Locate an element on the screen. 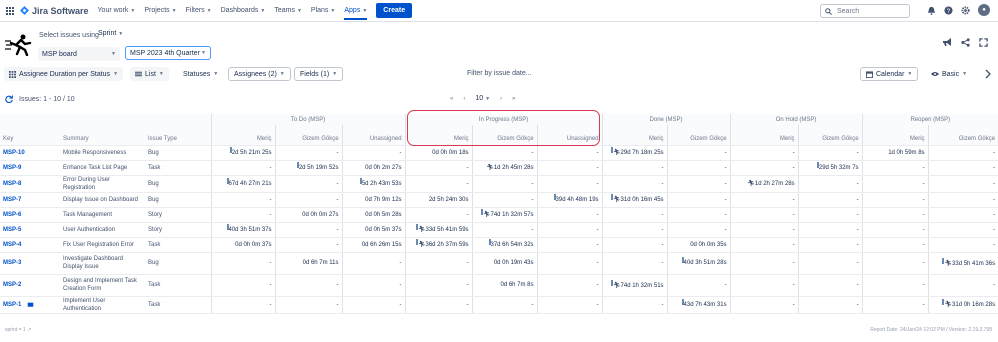 The width and height of the screenshot is (998, 342). select-mode-dropdown: Sprint ▼ is located at coordinates (110, 33).